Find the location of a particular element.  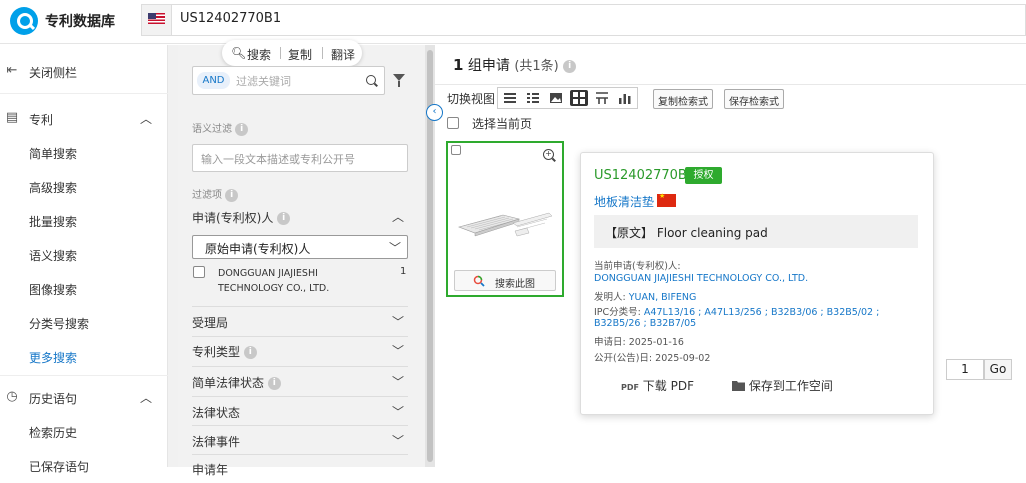

save-query-button: 保存检索式 is located at coordinates (754, 99).